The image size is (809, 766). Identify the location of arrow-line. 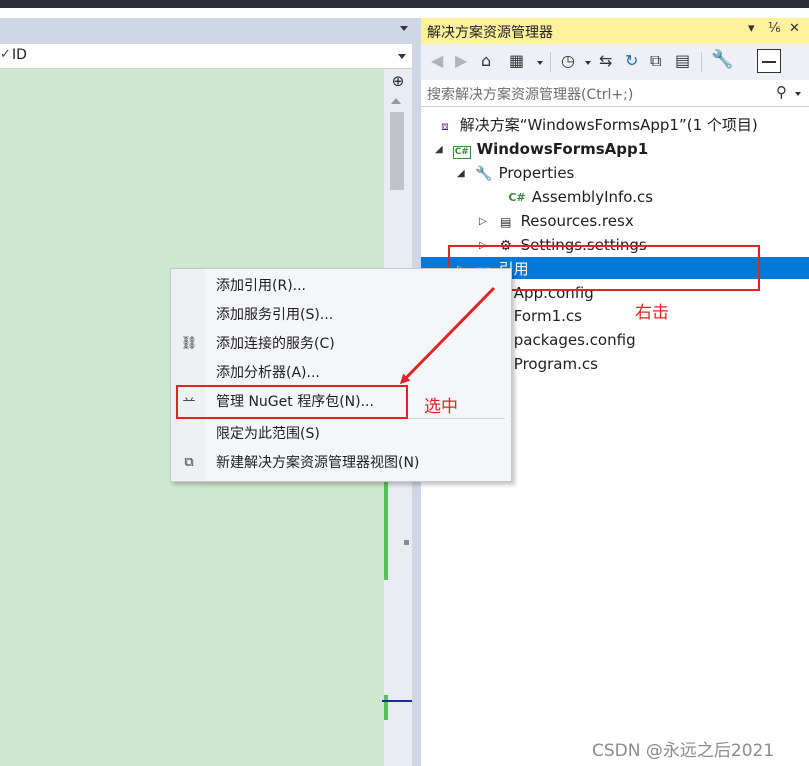
(447, 335).